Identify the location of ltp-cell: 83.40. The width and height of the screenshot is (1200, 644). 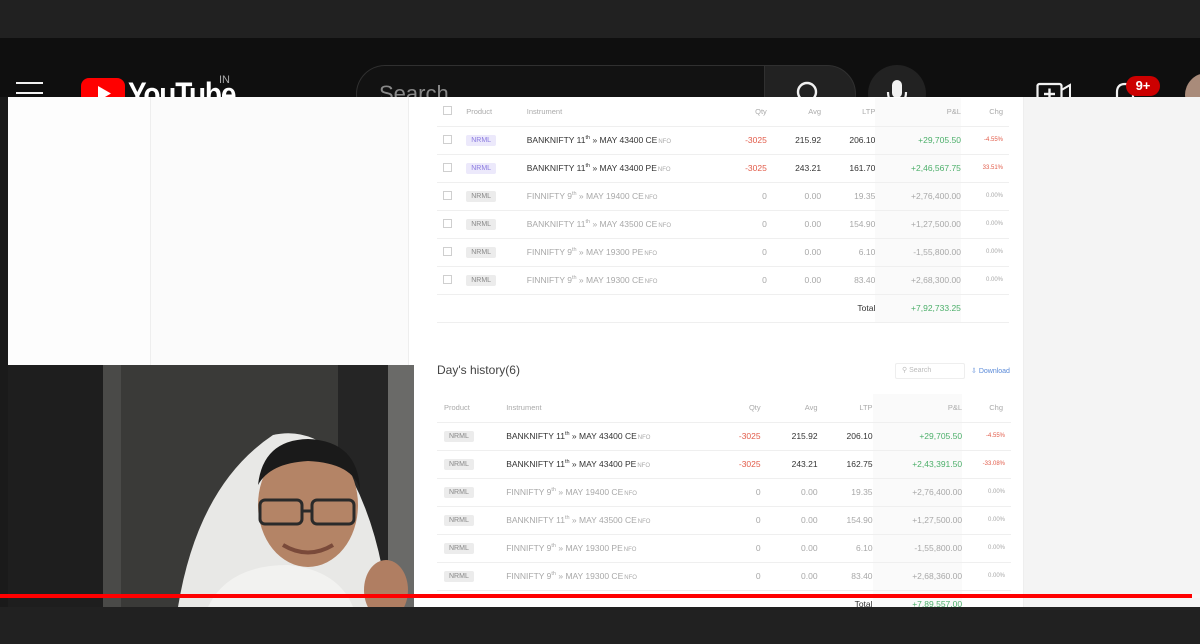
(848, 280).